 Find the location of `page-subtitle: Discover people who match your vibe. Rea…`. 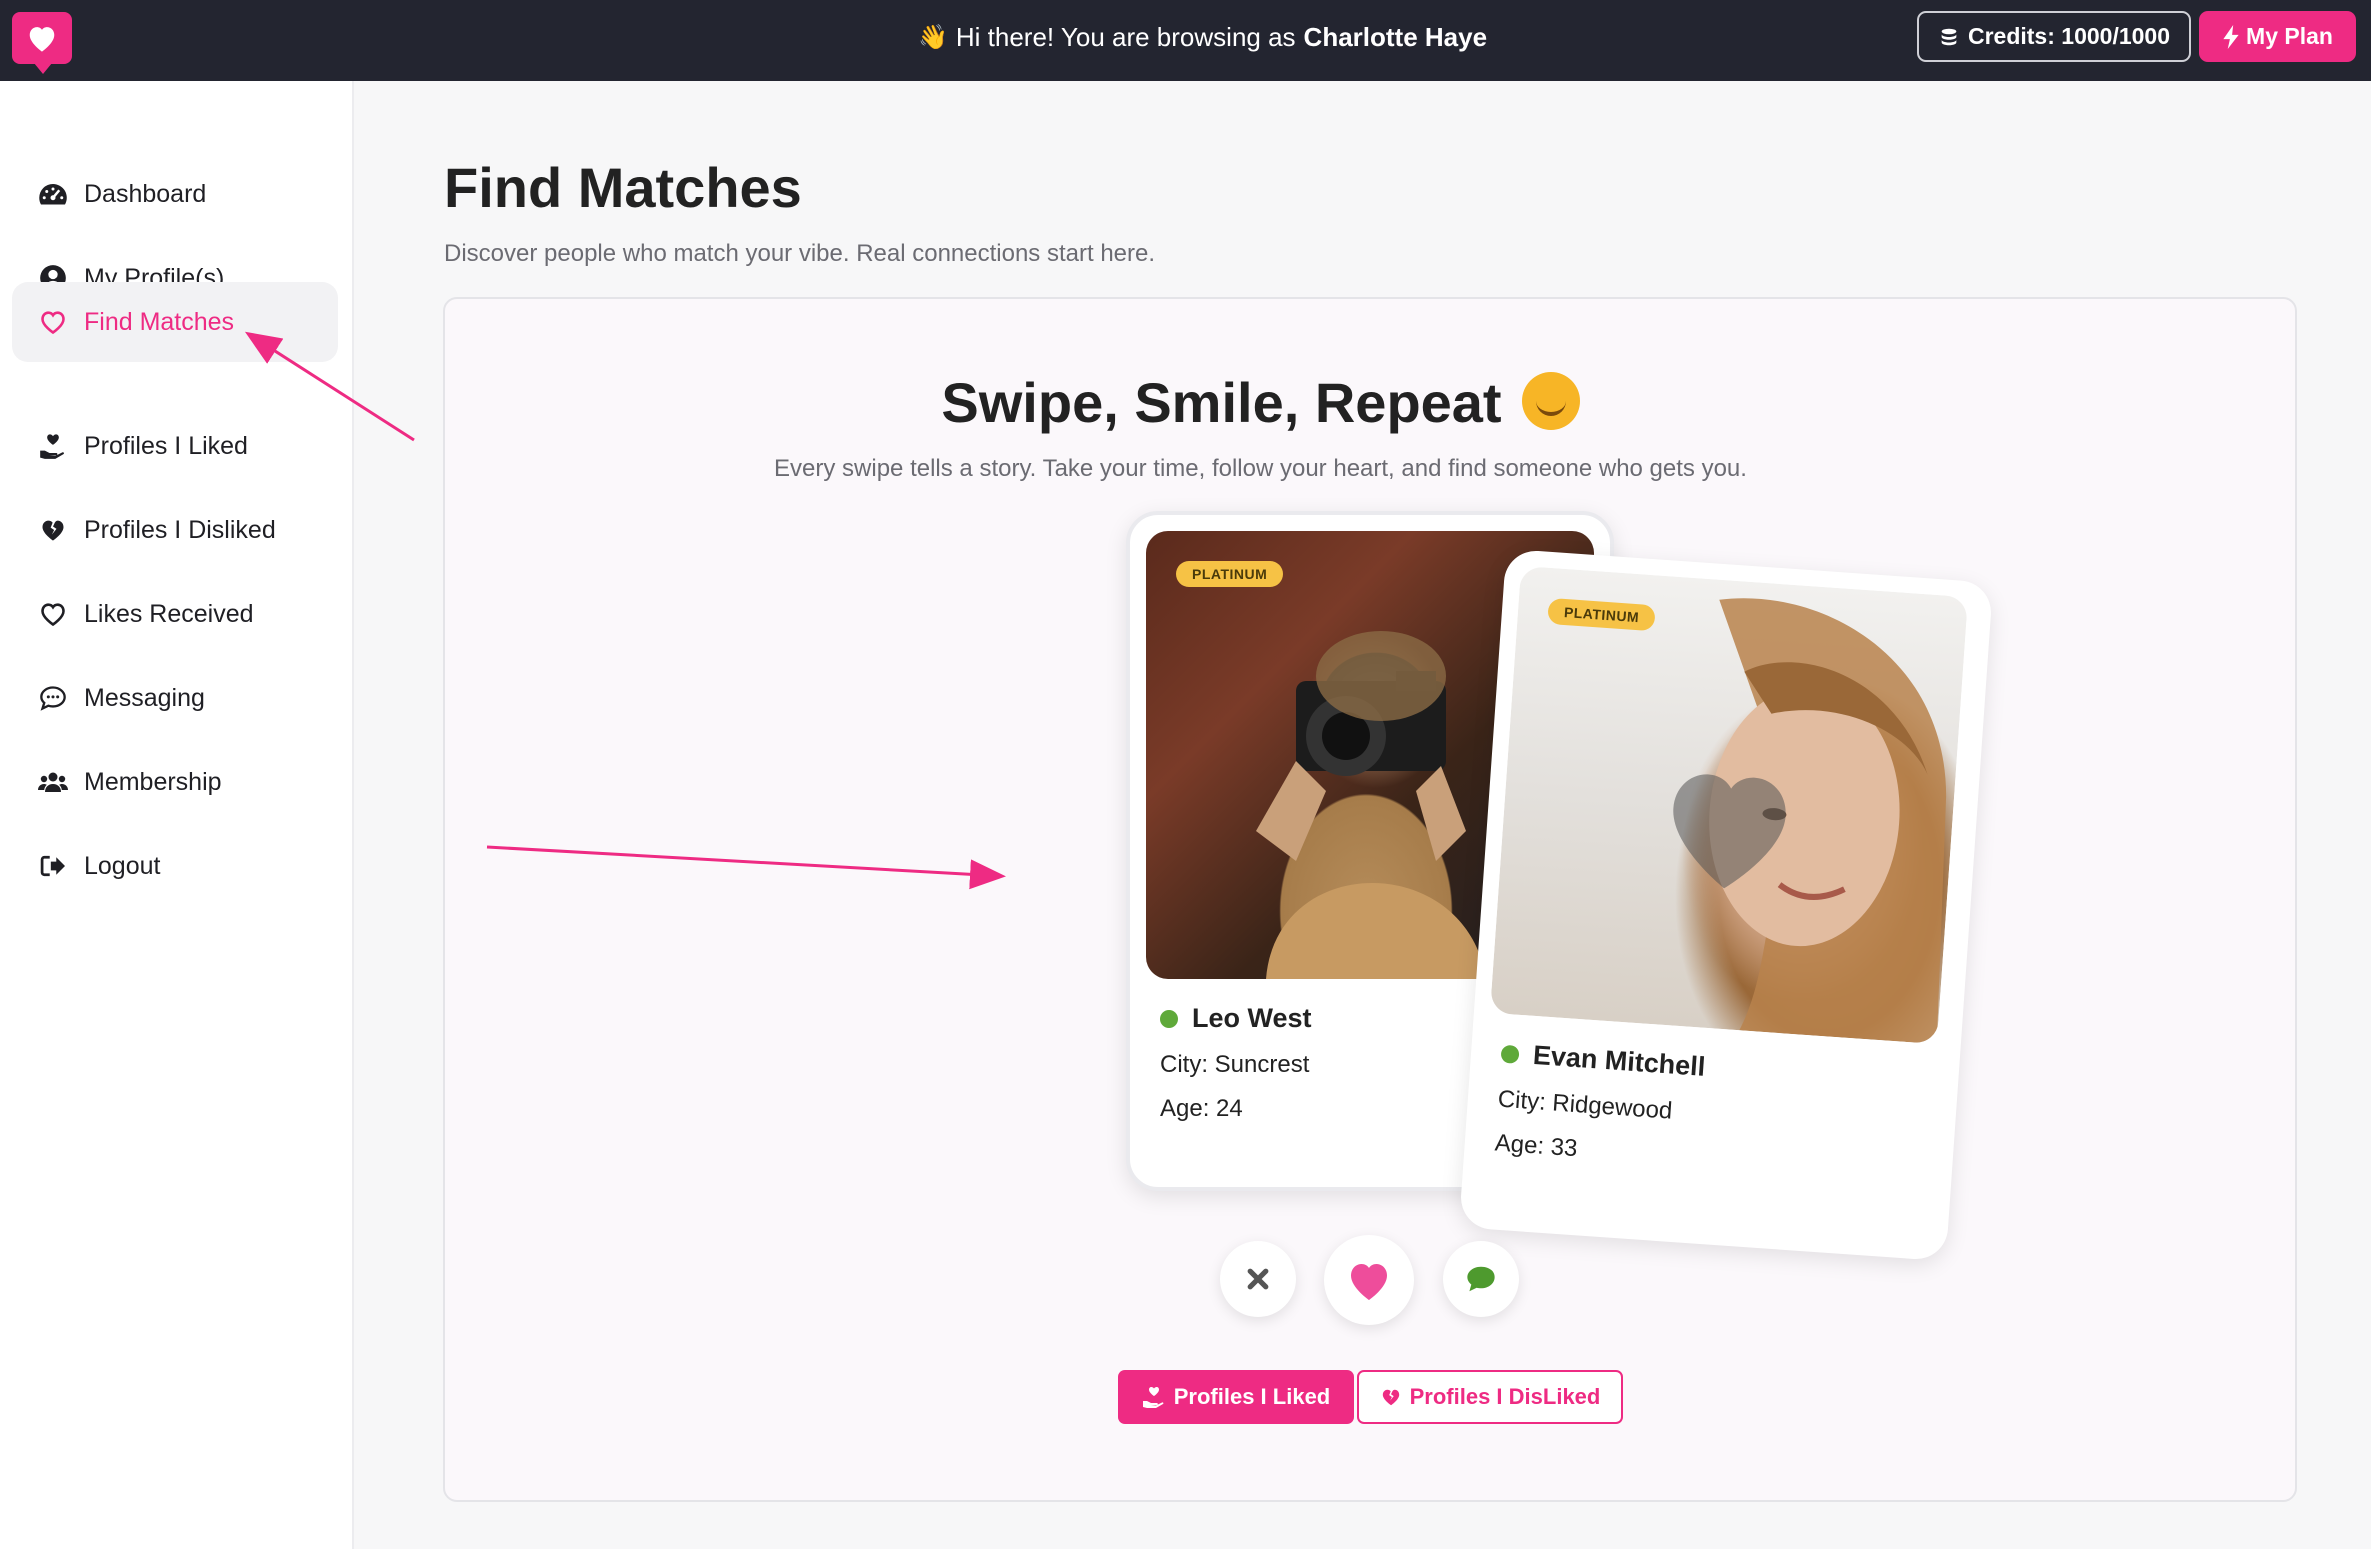

page-subtitle: Discover people who match your vibe. Rea… is located at coordinates (800, 253).